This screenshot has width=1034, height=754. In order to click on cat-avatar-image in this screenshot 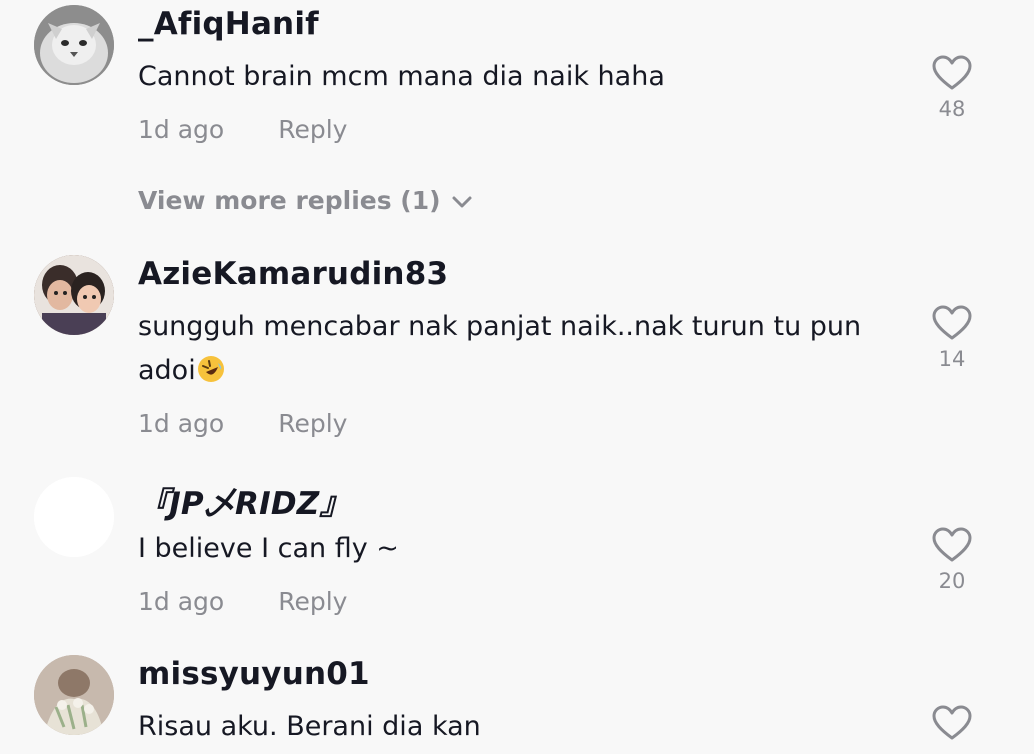, I will do `click(74, 45)`.